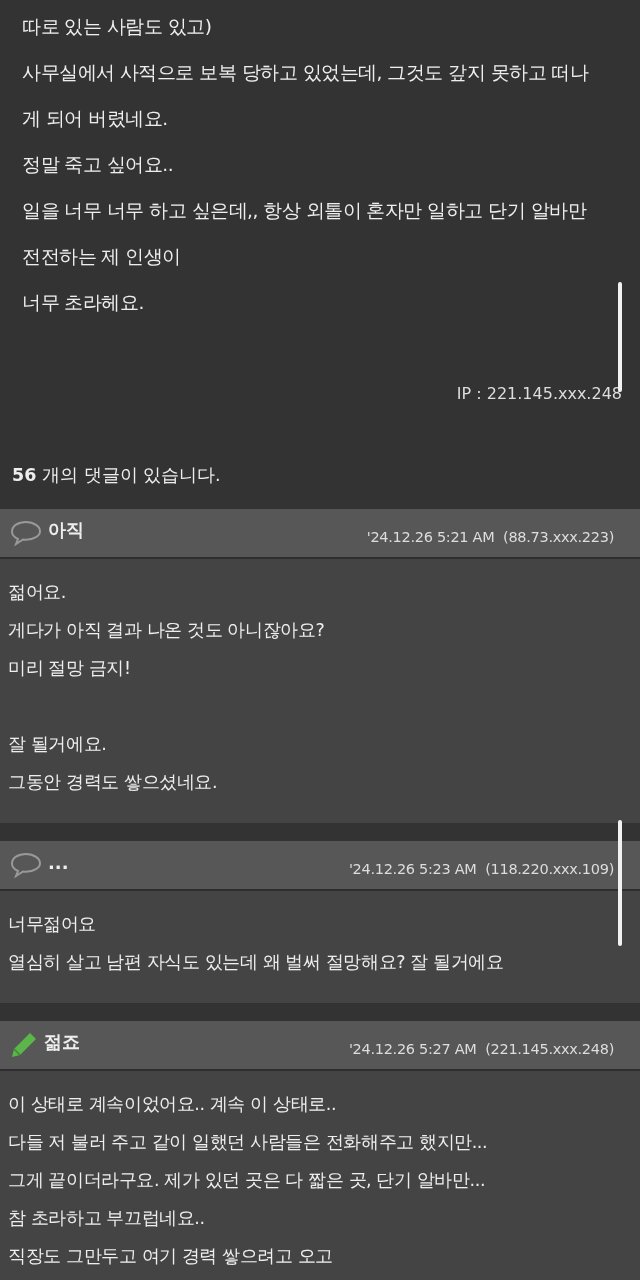 The height and width of the screenshot is (1280, 640). What do you see at coordinates (24, 1045) in the screenshot?
I see `pencil-icon` at bounding box center [24, 1045].